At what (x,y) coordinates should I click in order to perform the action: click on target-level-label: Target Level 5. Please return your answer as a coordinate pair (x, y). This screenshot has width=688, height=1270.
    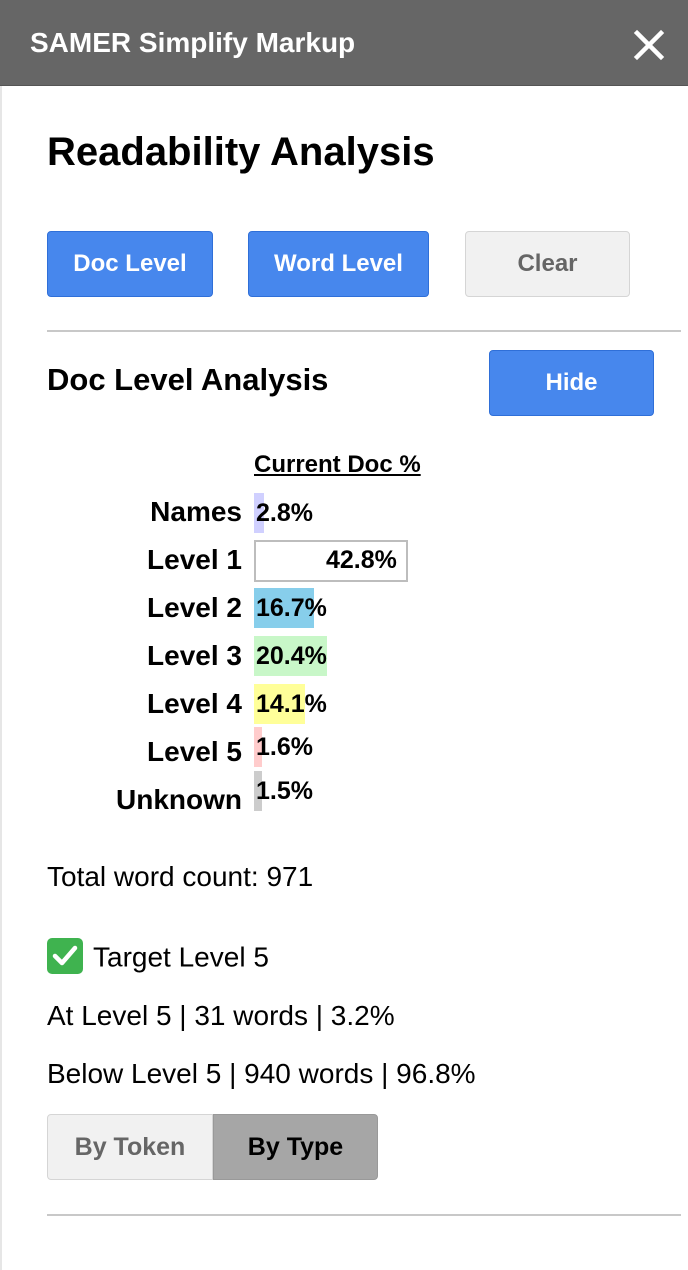
    Looking at the image, I should click on (181, 957).